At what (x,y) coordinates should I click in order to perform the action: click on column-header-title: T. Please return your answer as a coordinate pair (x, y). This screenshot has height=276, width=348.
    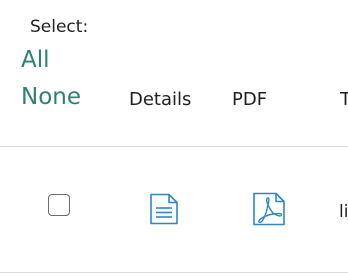
    Looking at the image, I should click on (344, 99).